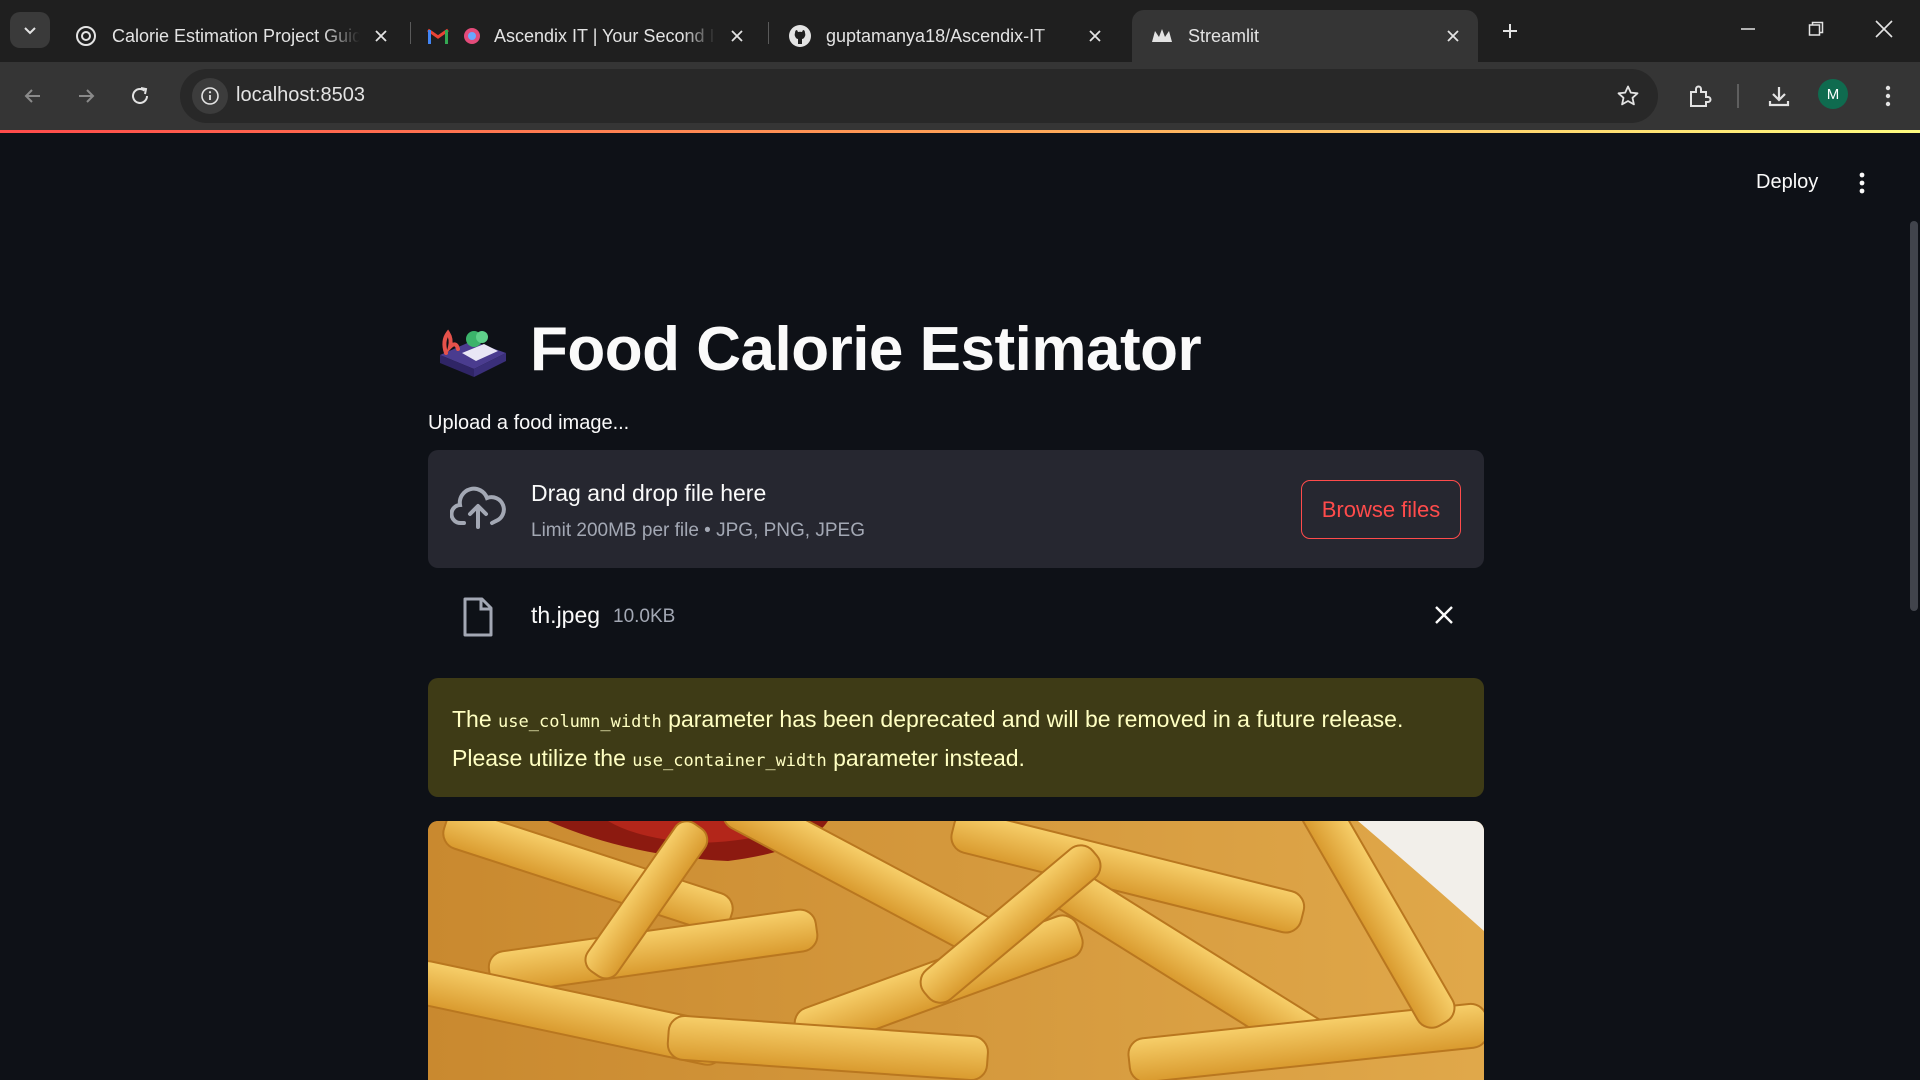 This screenshot has width=1920, height=1080. Describe the element at coordinates (698, 530) in the screenshot. I see `dropzone-limit-text: Limit 200MB per file • JPG, PNG, JPEG` at that location.